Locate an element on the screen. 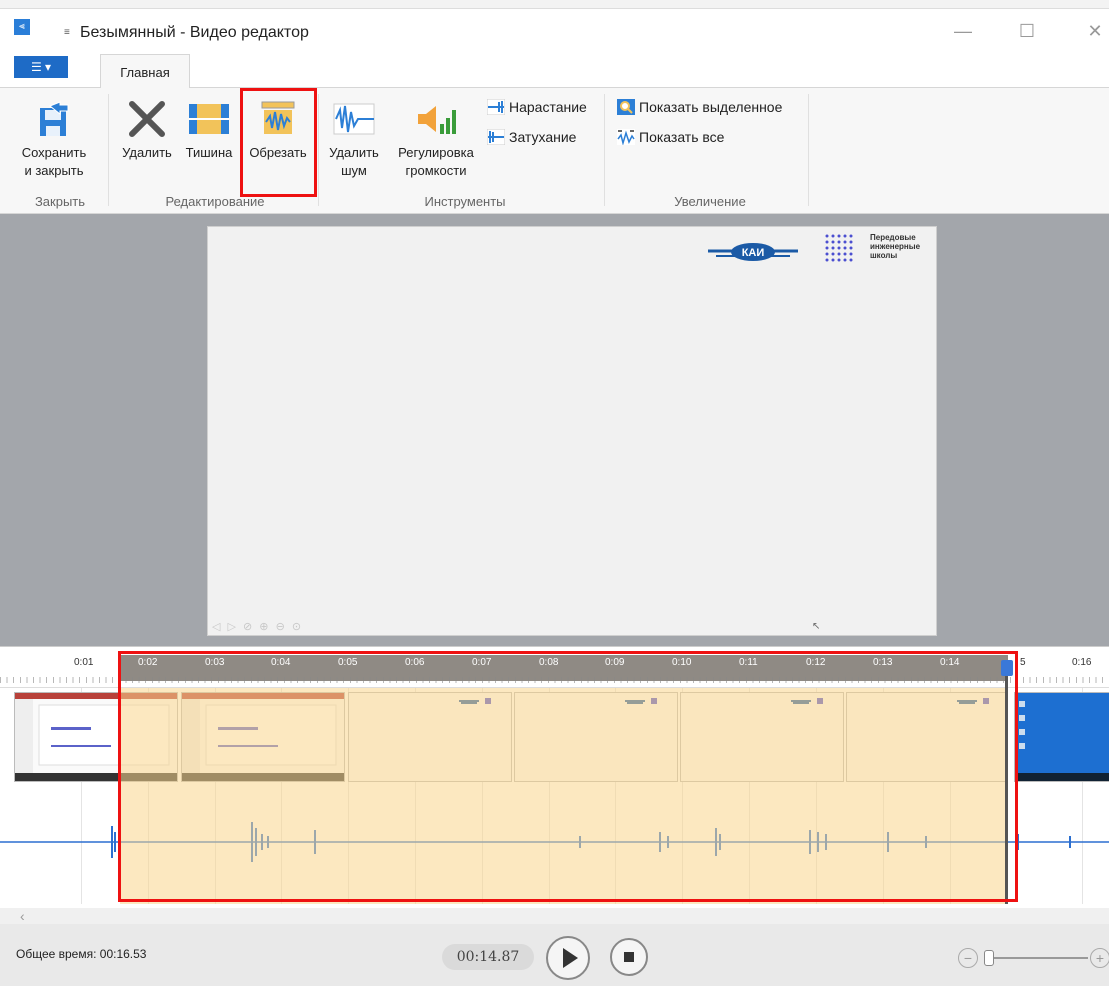 The height and width of the screenshot is (986, 1109). play-button is located at coordinates (568, 958).